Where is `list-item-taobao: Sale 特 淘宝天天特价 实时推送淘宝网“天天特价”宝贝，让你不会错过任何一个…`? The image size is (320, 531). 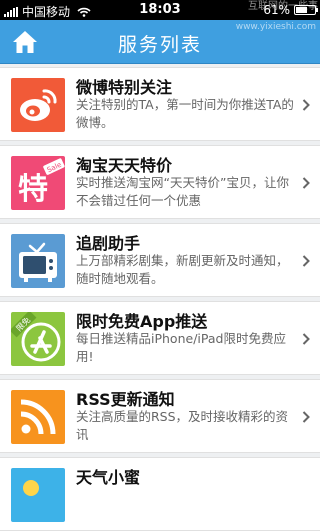
list-item-taobao: Sale 特 淘宝天天特价 实时推送淘宝网“天天特价”宝贝，让你不会错过任何一个… is located at coordinates (160, 182).